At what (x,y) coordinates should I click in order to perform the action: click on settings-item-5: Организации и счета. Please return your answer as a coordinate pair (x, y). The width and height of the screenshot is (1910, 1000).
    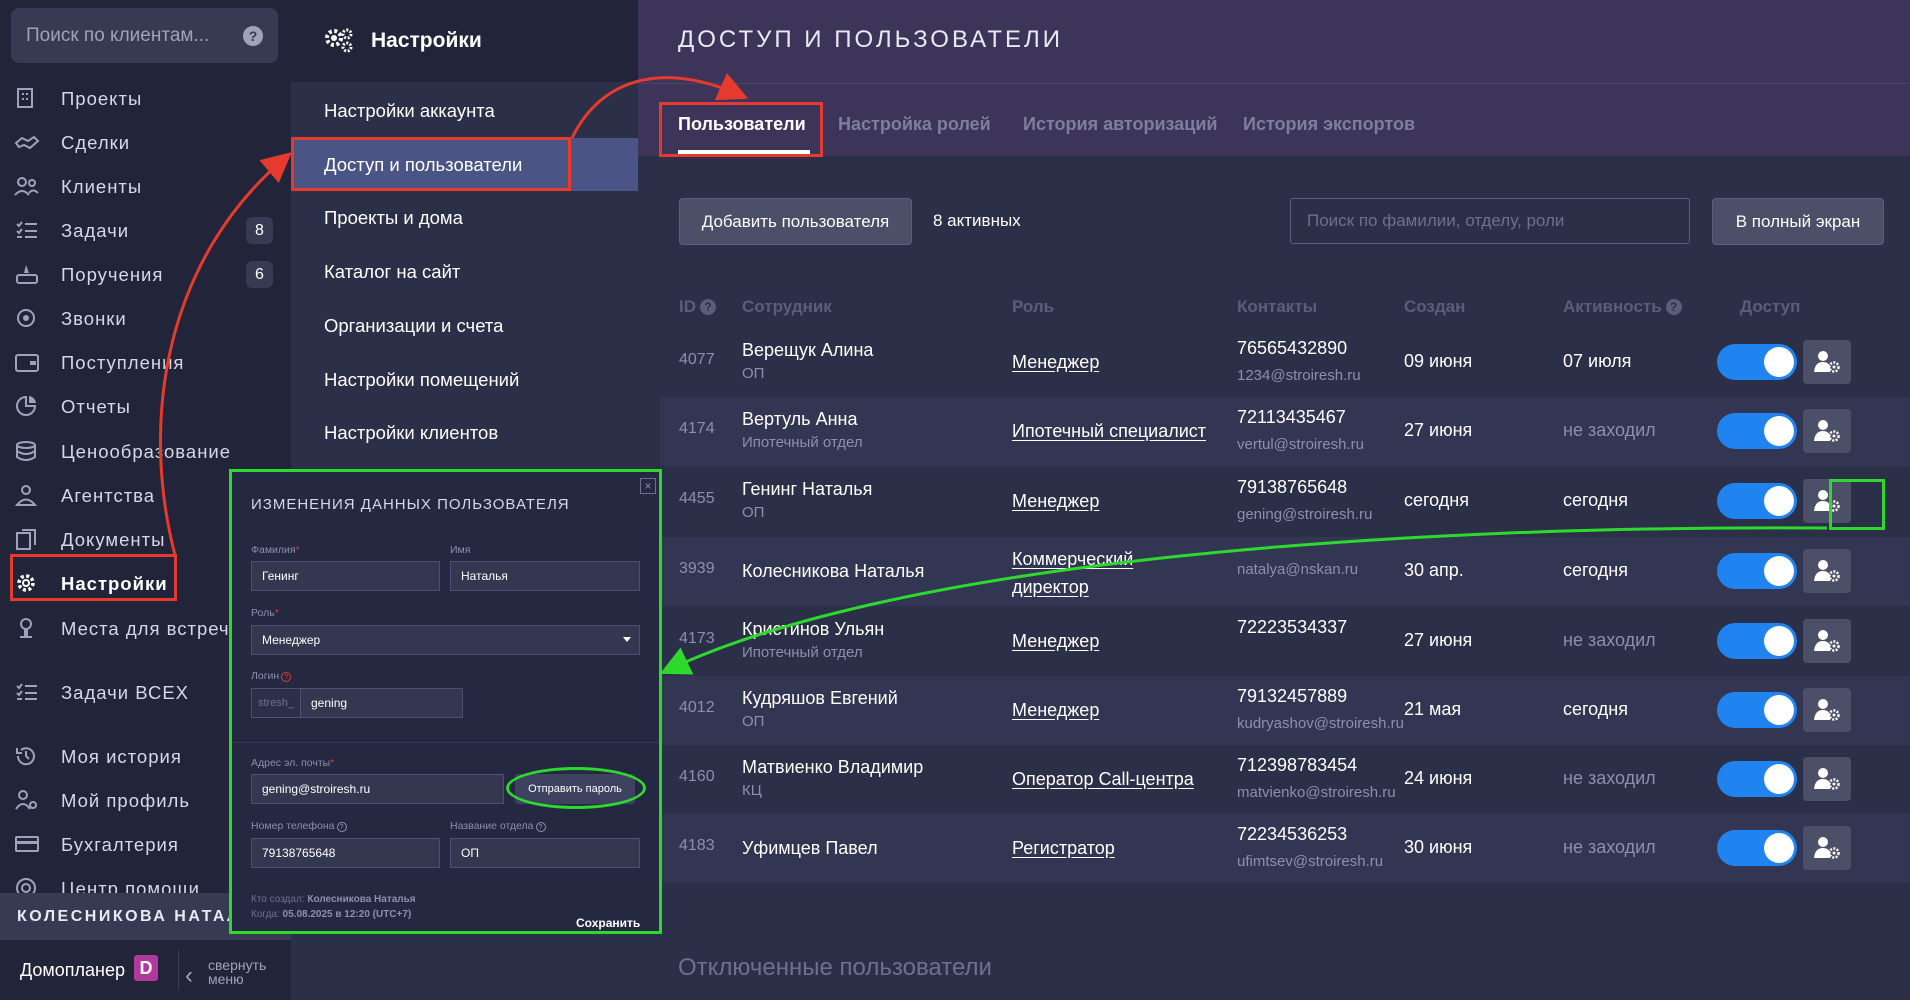
    Looking at the image, I should click on (464, 325).